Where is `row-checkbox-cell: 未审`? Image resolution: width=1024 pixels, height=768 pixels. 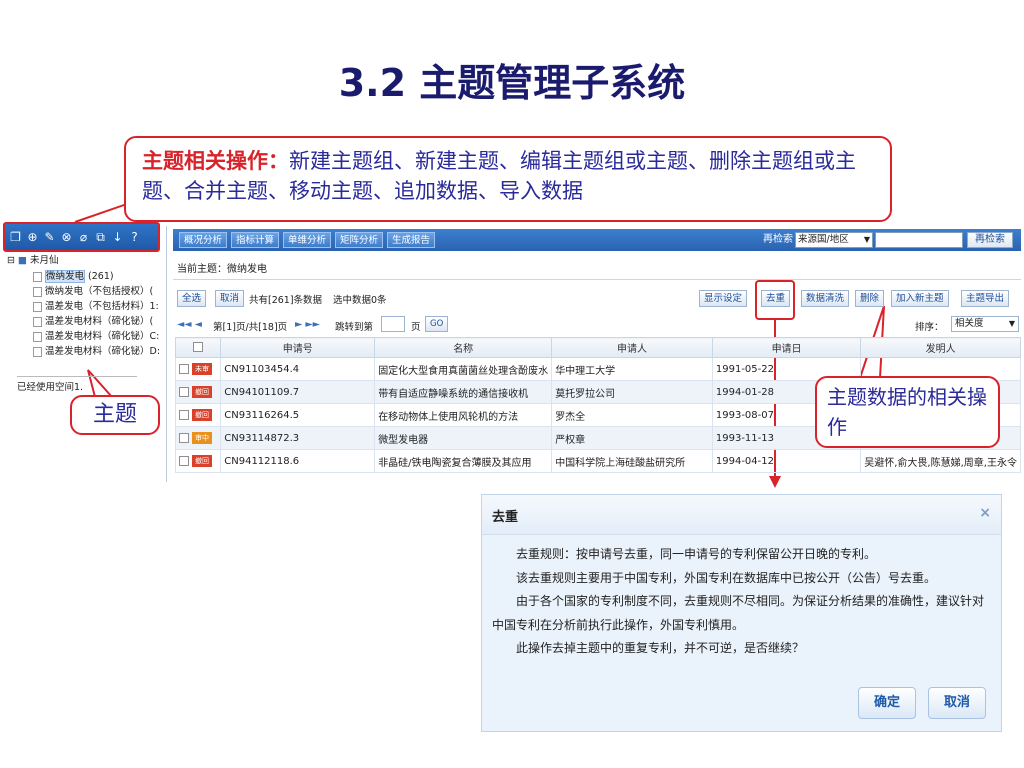
row-checkbox-cell: 未审 is located at coordinates (198, 369).